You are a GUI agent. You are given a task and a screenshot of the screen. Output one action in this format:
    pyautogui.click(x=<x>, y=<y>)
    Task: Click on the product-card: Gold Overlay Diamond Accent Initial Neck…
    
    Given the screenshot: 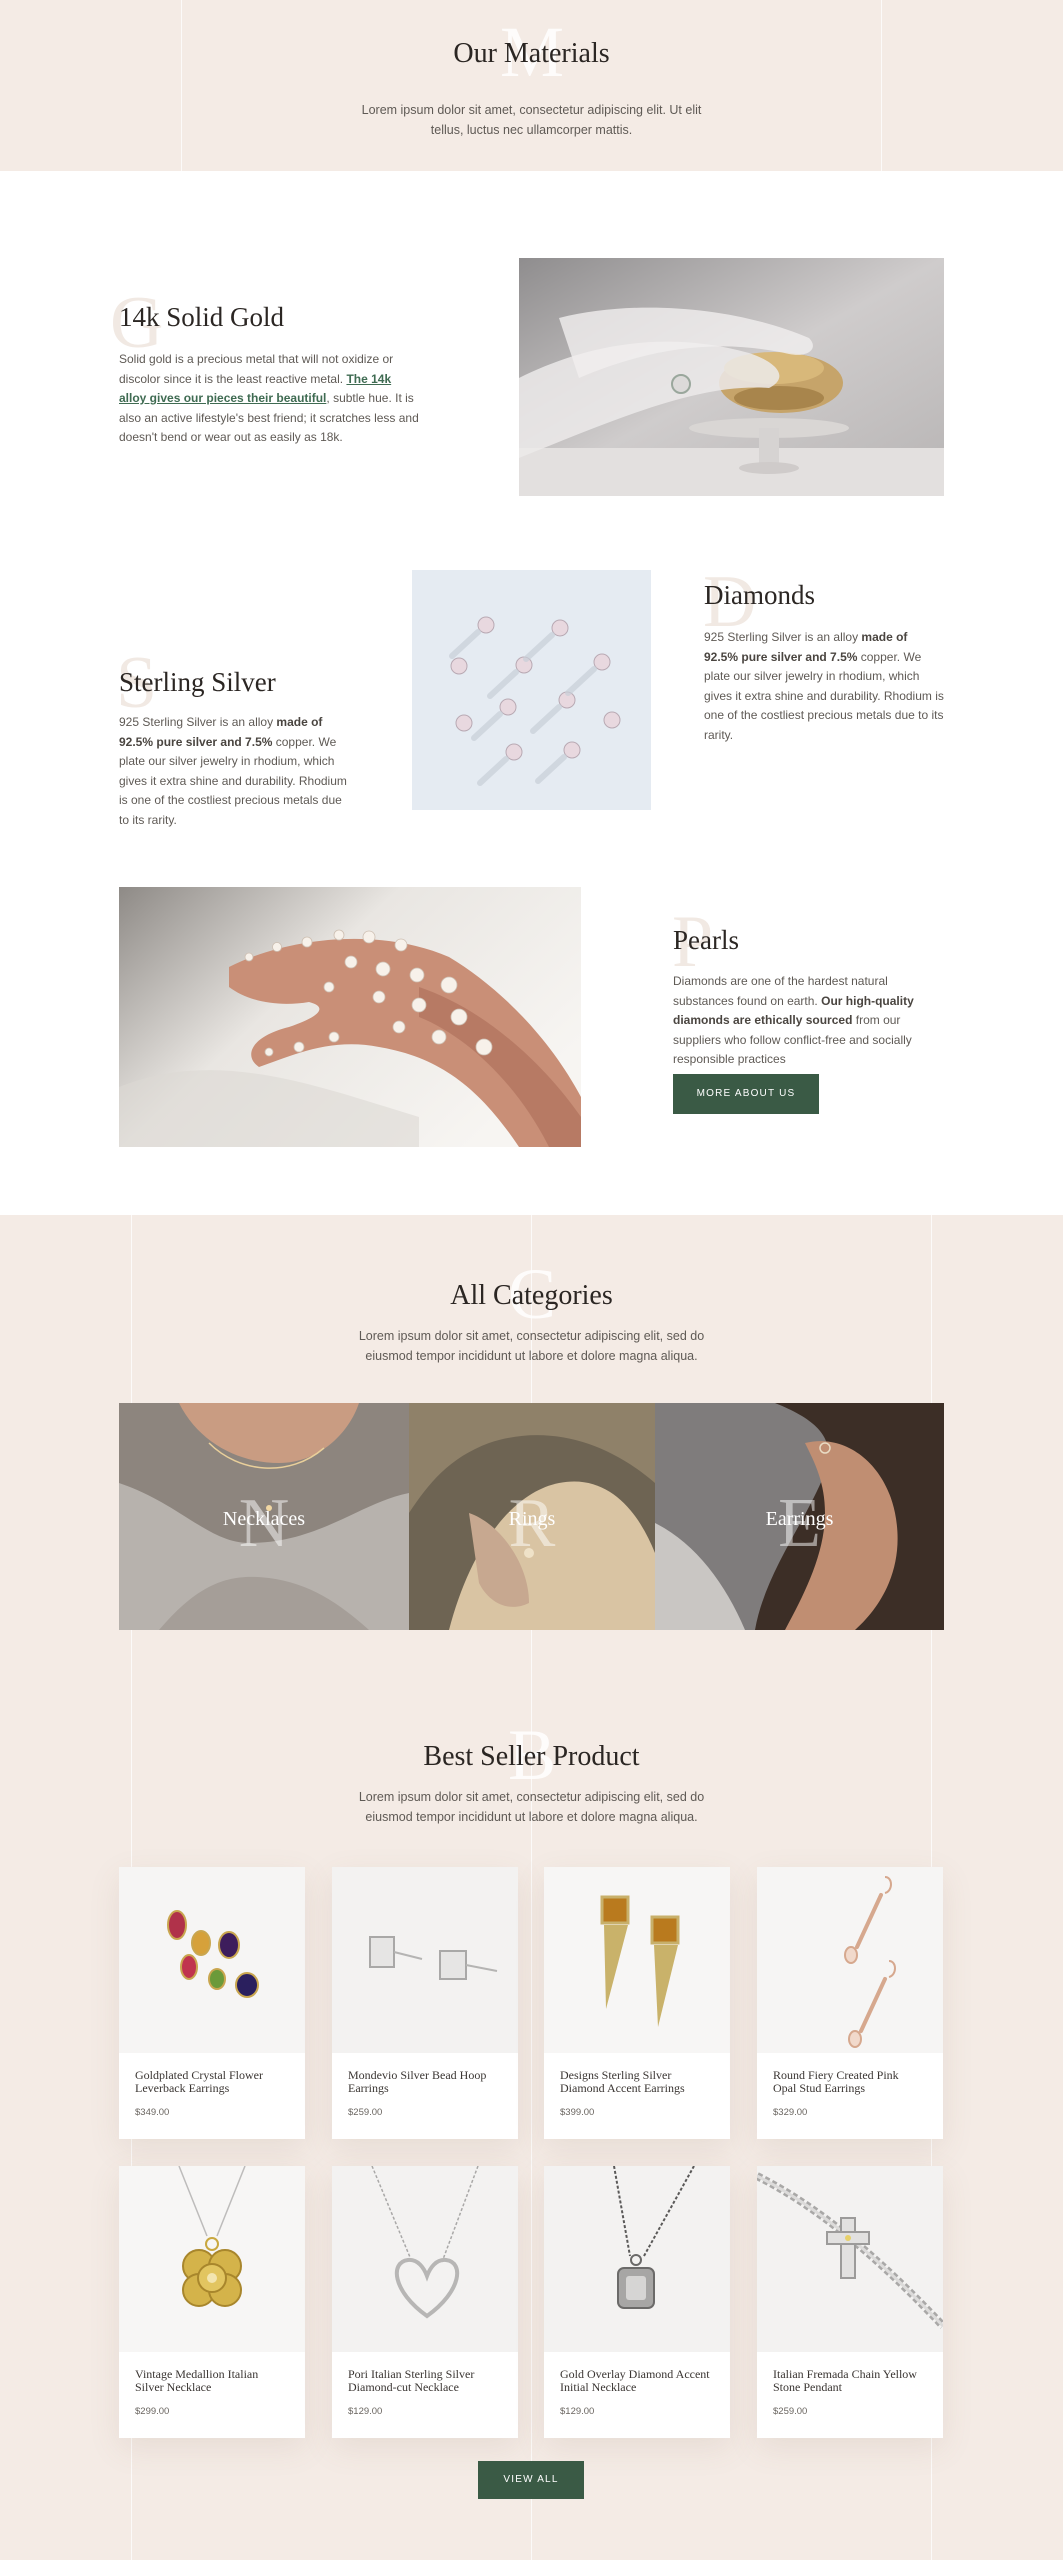 What is the action you would take?
    pyautogui.click(x=637, y=2302)
    